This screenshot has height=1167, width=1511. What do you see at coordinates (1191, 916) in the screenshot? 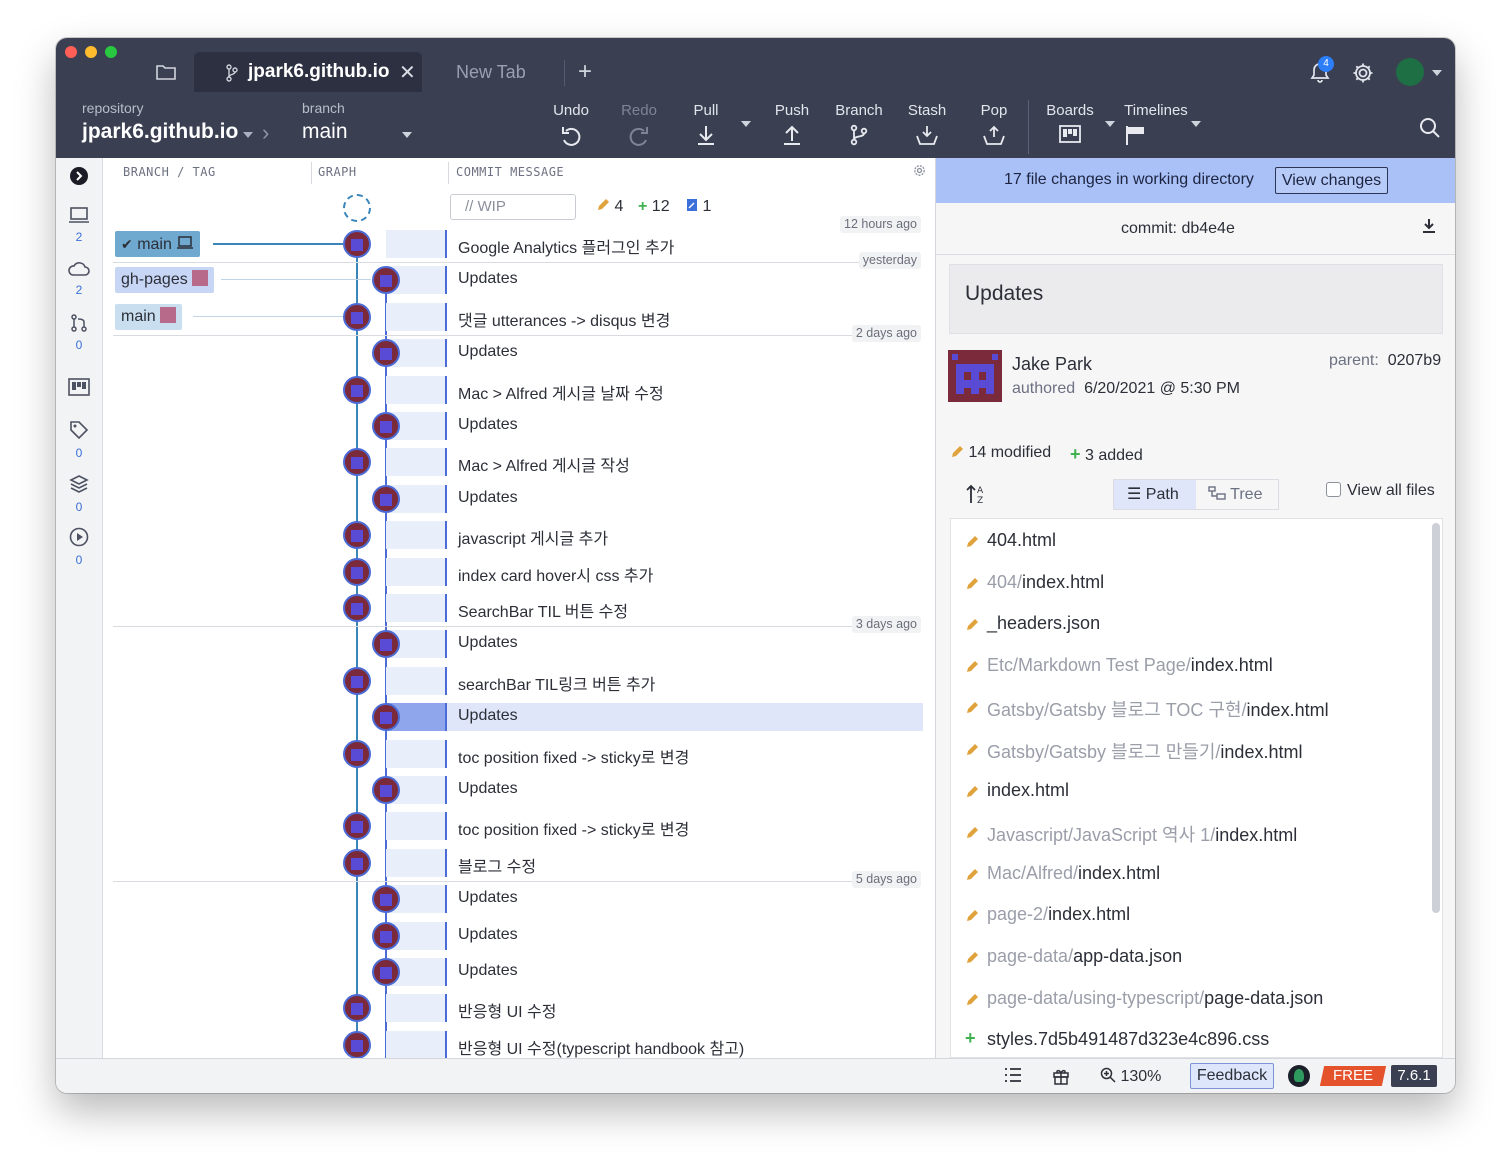
I see `file-row: page-2/index.html` at bounding box center [1191, 916].